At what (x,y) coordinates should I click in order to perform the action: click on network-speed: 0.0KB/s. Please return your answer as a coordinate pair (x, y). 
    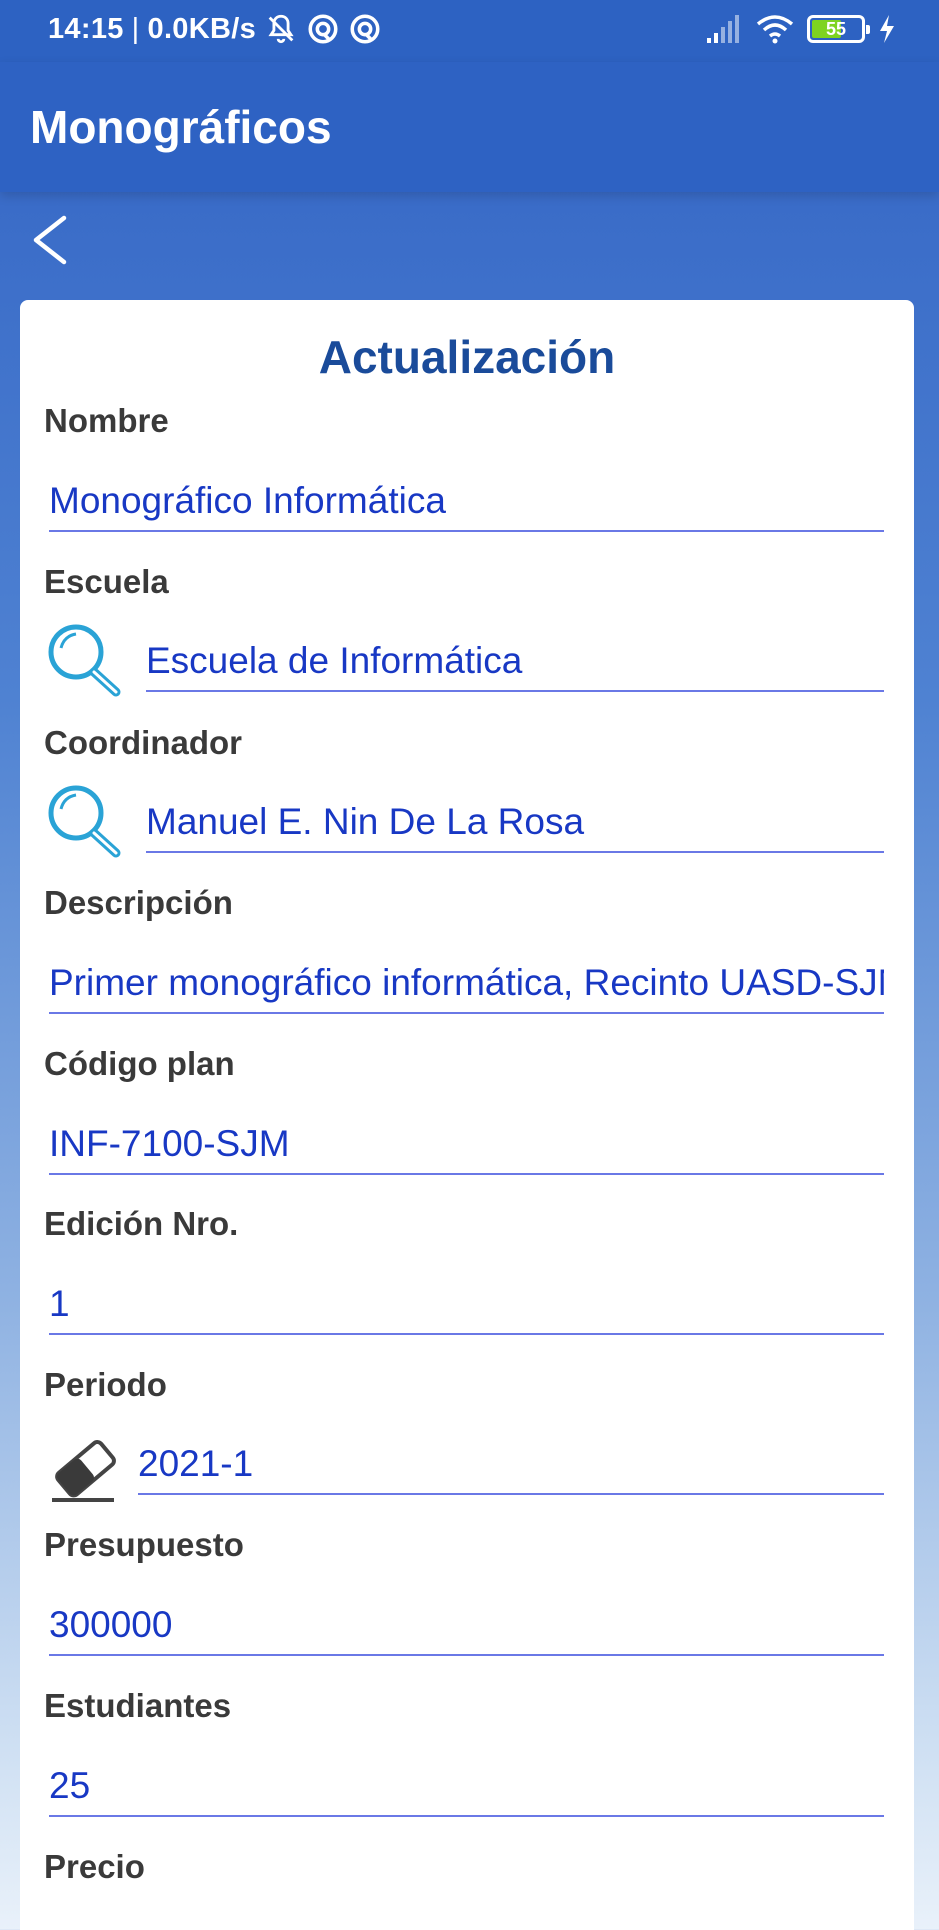
    Looking at the image, I should click on (202, 28).